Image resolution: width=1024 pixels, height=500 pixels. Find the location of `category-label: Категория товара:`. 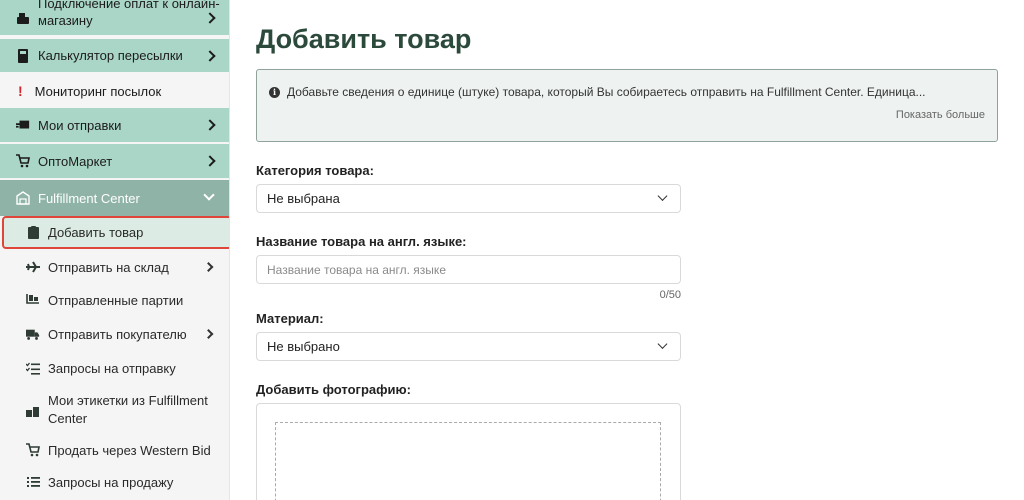

category-label: Категория товара: is located at coordinates (315, 170).